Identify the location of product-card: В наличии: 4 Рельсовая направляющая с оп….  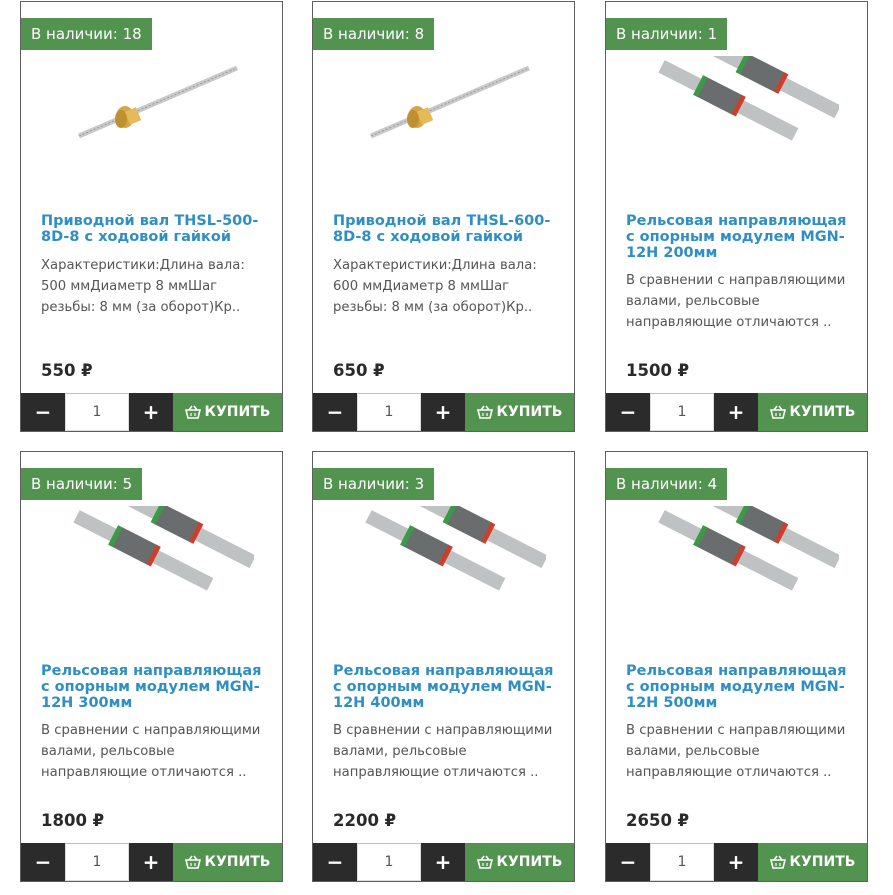
(736, 666).